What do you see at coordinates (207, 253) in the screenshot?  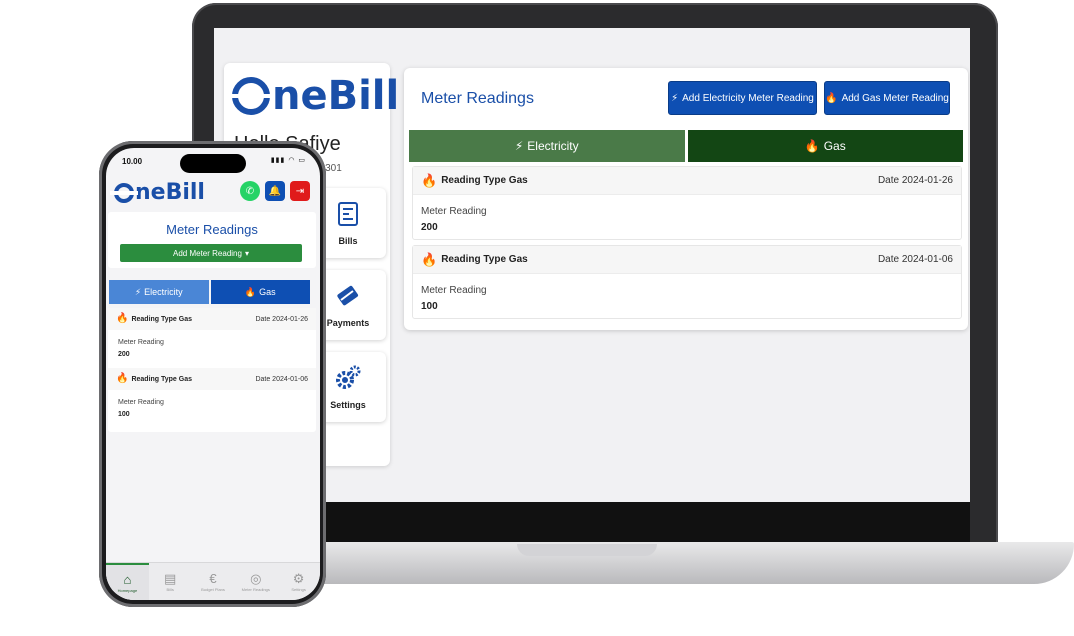 I see `button-label: Add Meter Reading` at bounding box center [207, 253].